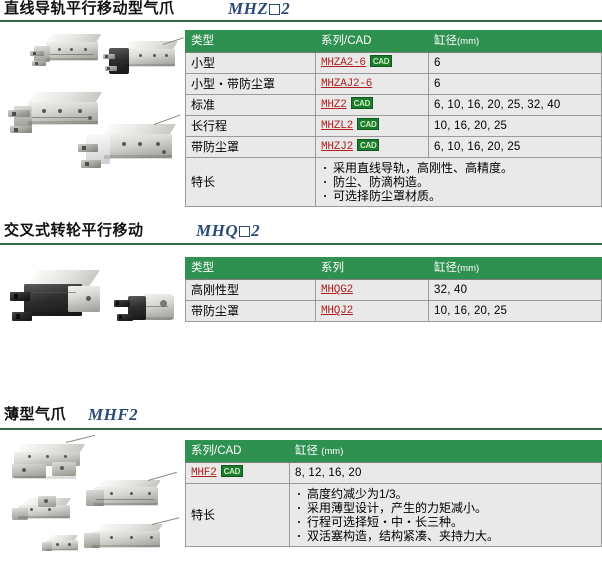 This screenshot has width=602, height=577. What do you see at coordinates (250, 63) in the screenshot?
I see `cell-type: 小型` at bounding box center [250, 63].